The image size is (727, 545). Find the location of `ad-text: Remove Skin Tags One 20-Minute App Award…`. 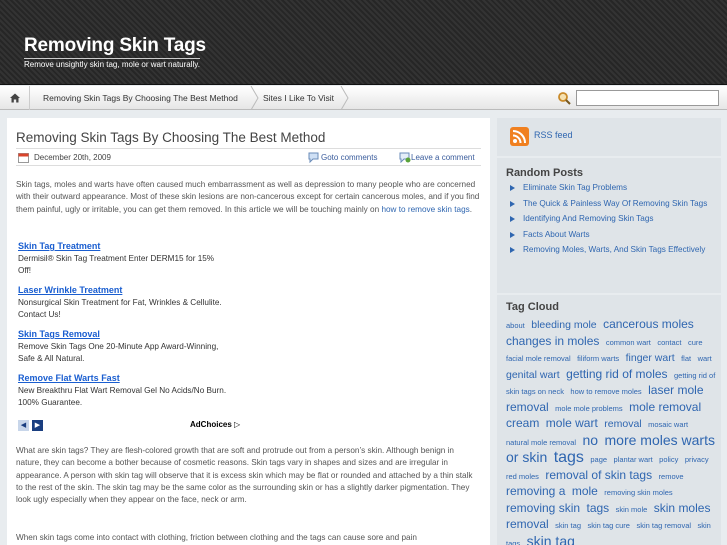

ad-text: Remove Skin Tags One 20-Minute App Award… is located at coordinates (118, 352).